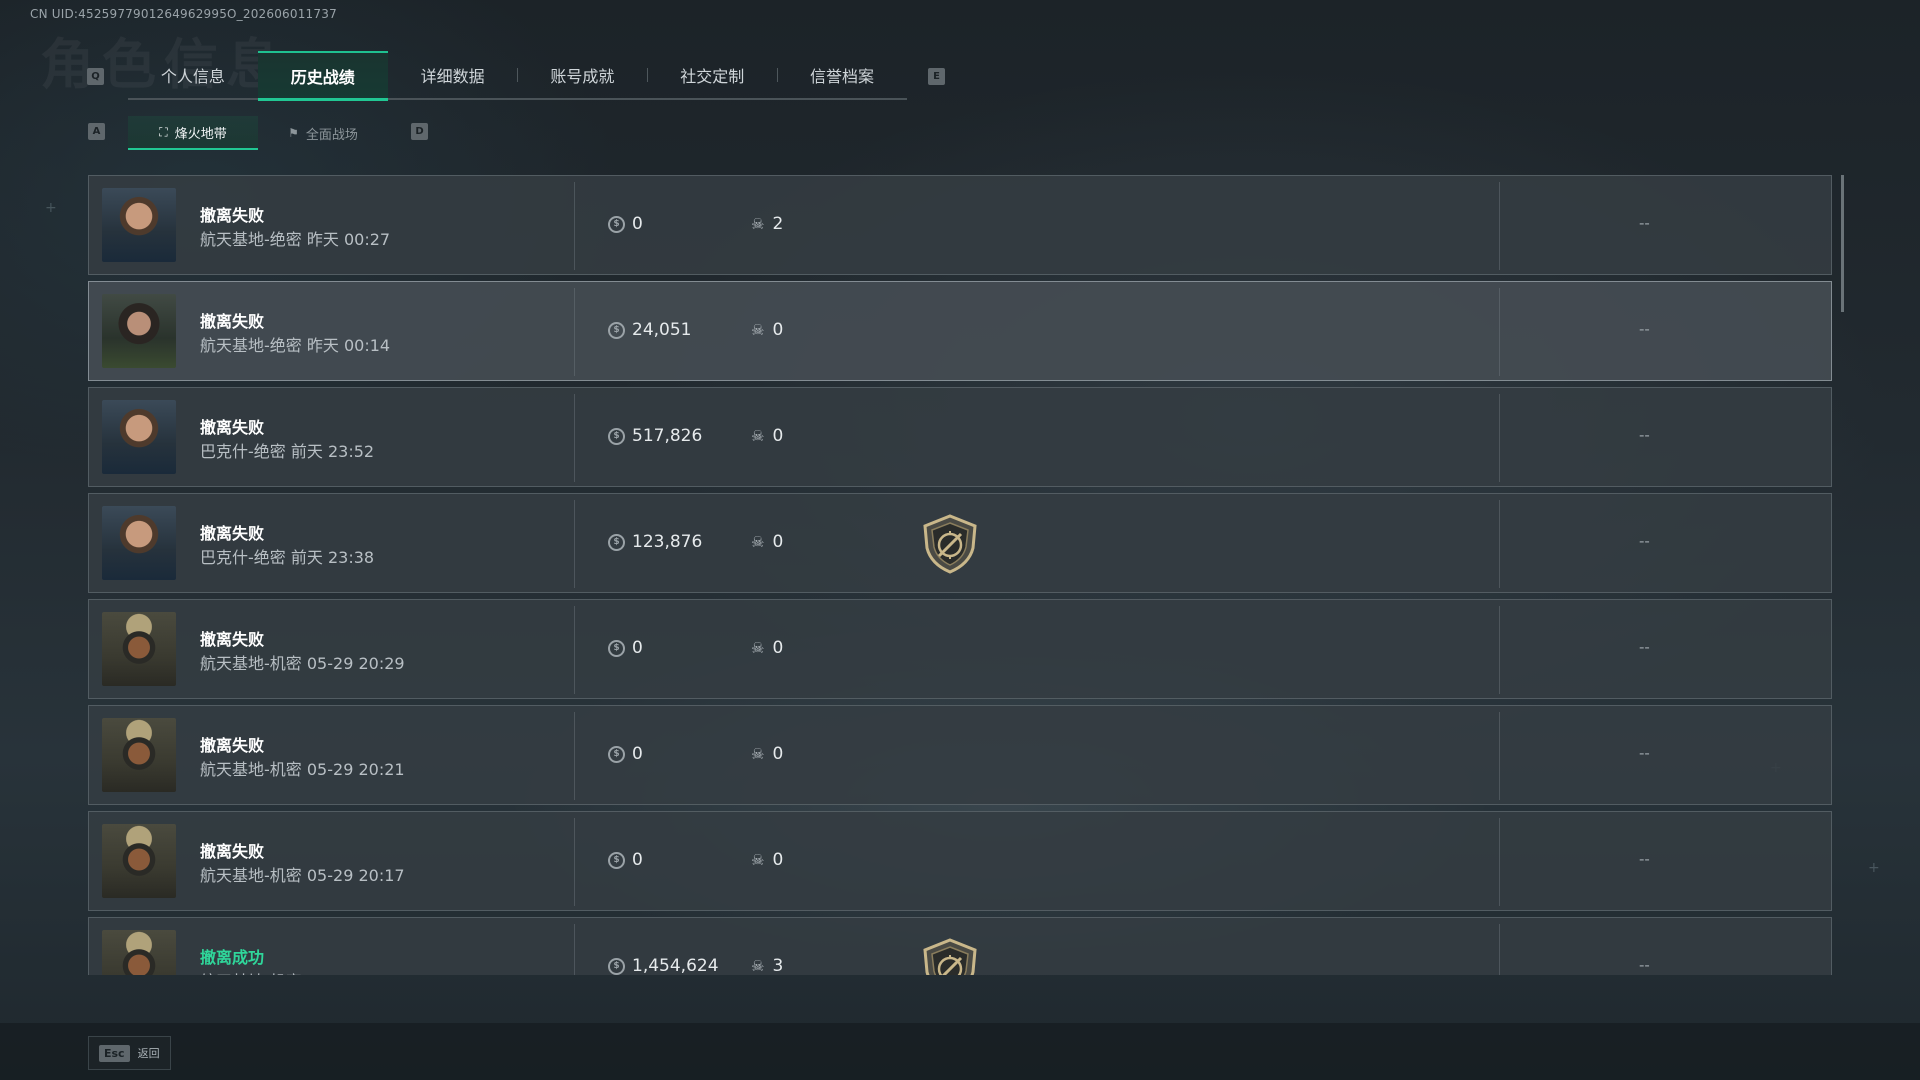 Image resolution: width=1920 pixels, height=1080 pixels. Describe the element at coordinates (302, 662) in the screenshot. I see `match-meta: 航天基地-机密 05-29 20:29` at that location.